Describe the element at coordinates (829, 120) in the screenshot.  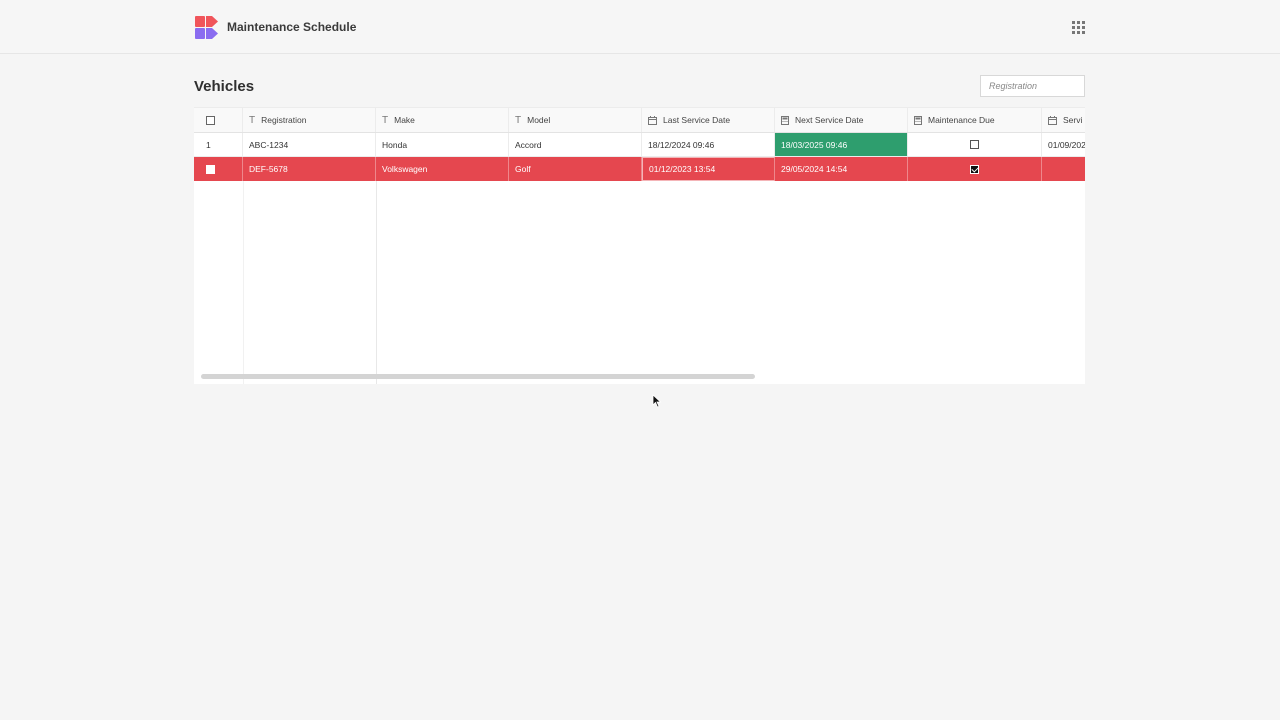
I see `column-label: Next Service Date` at that location.